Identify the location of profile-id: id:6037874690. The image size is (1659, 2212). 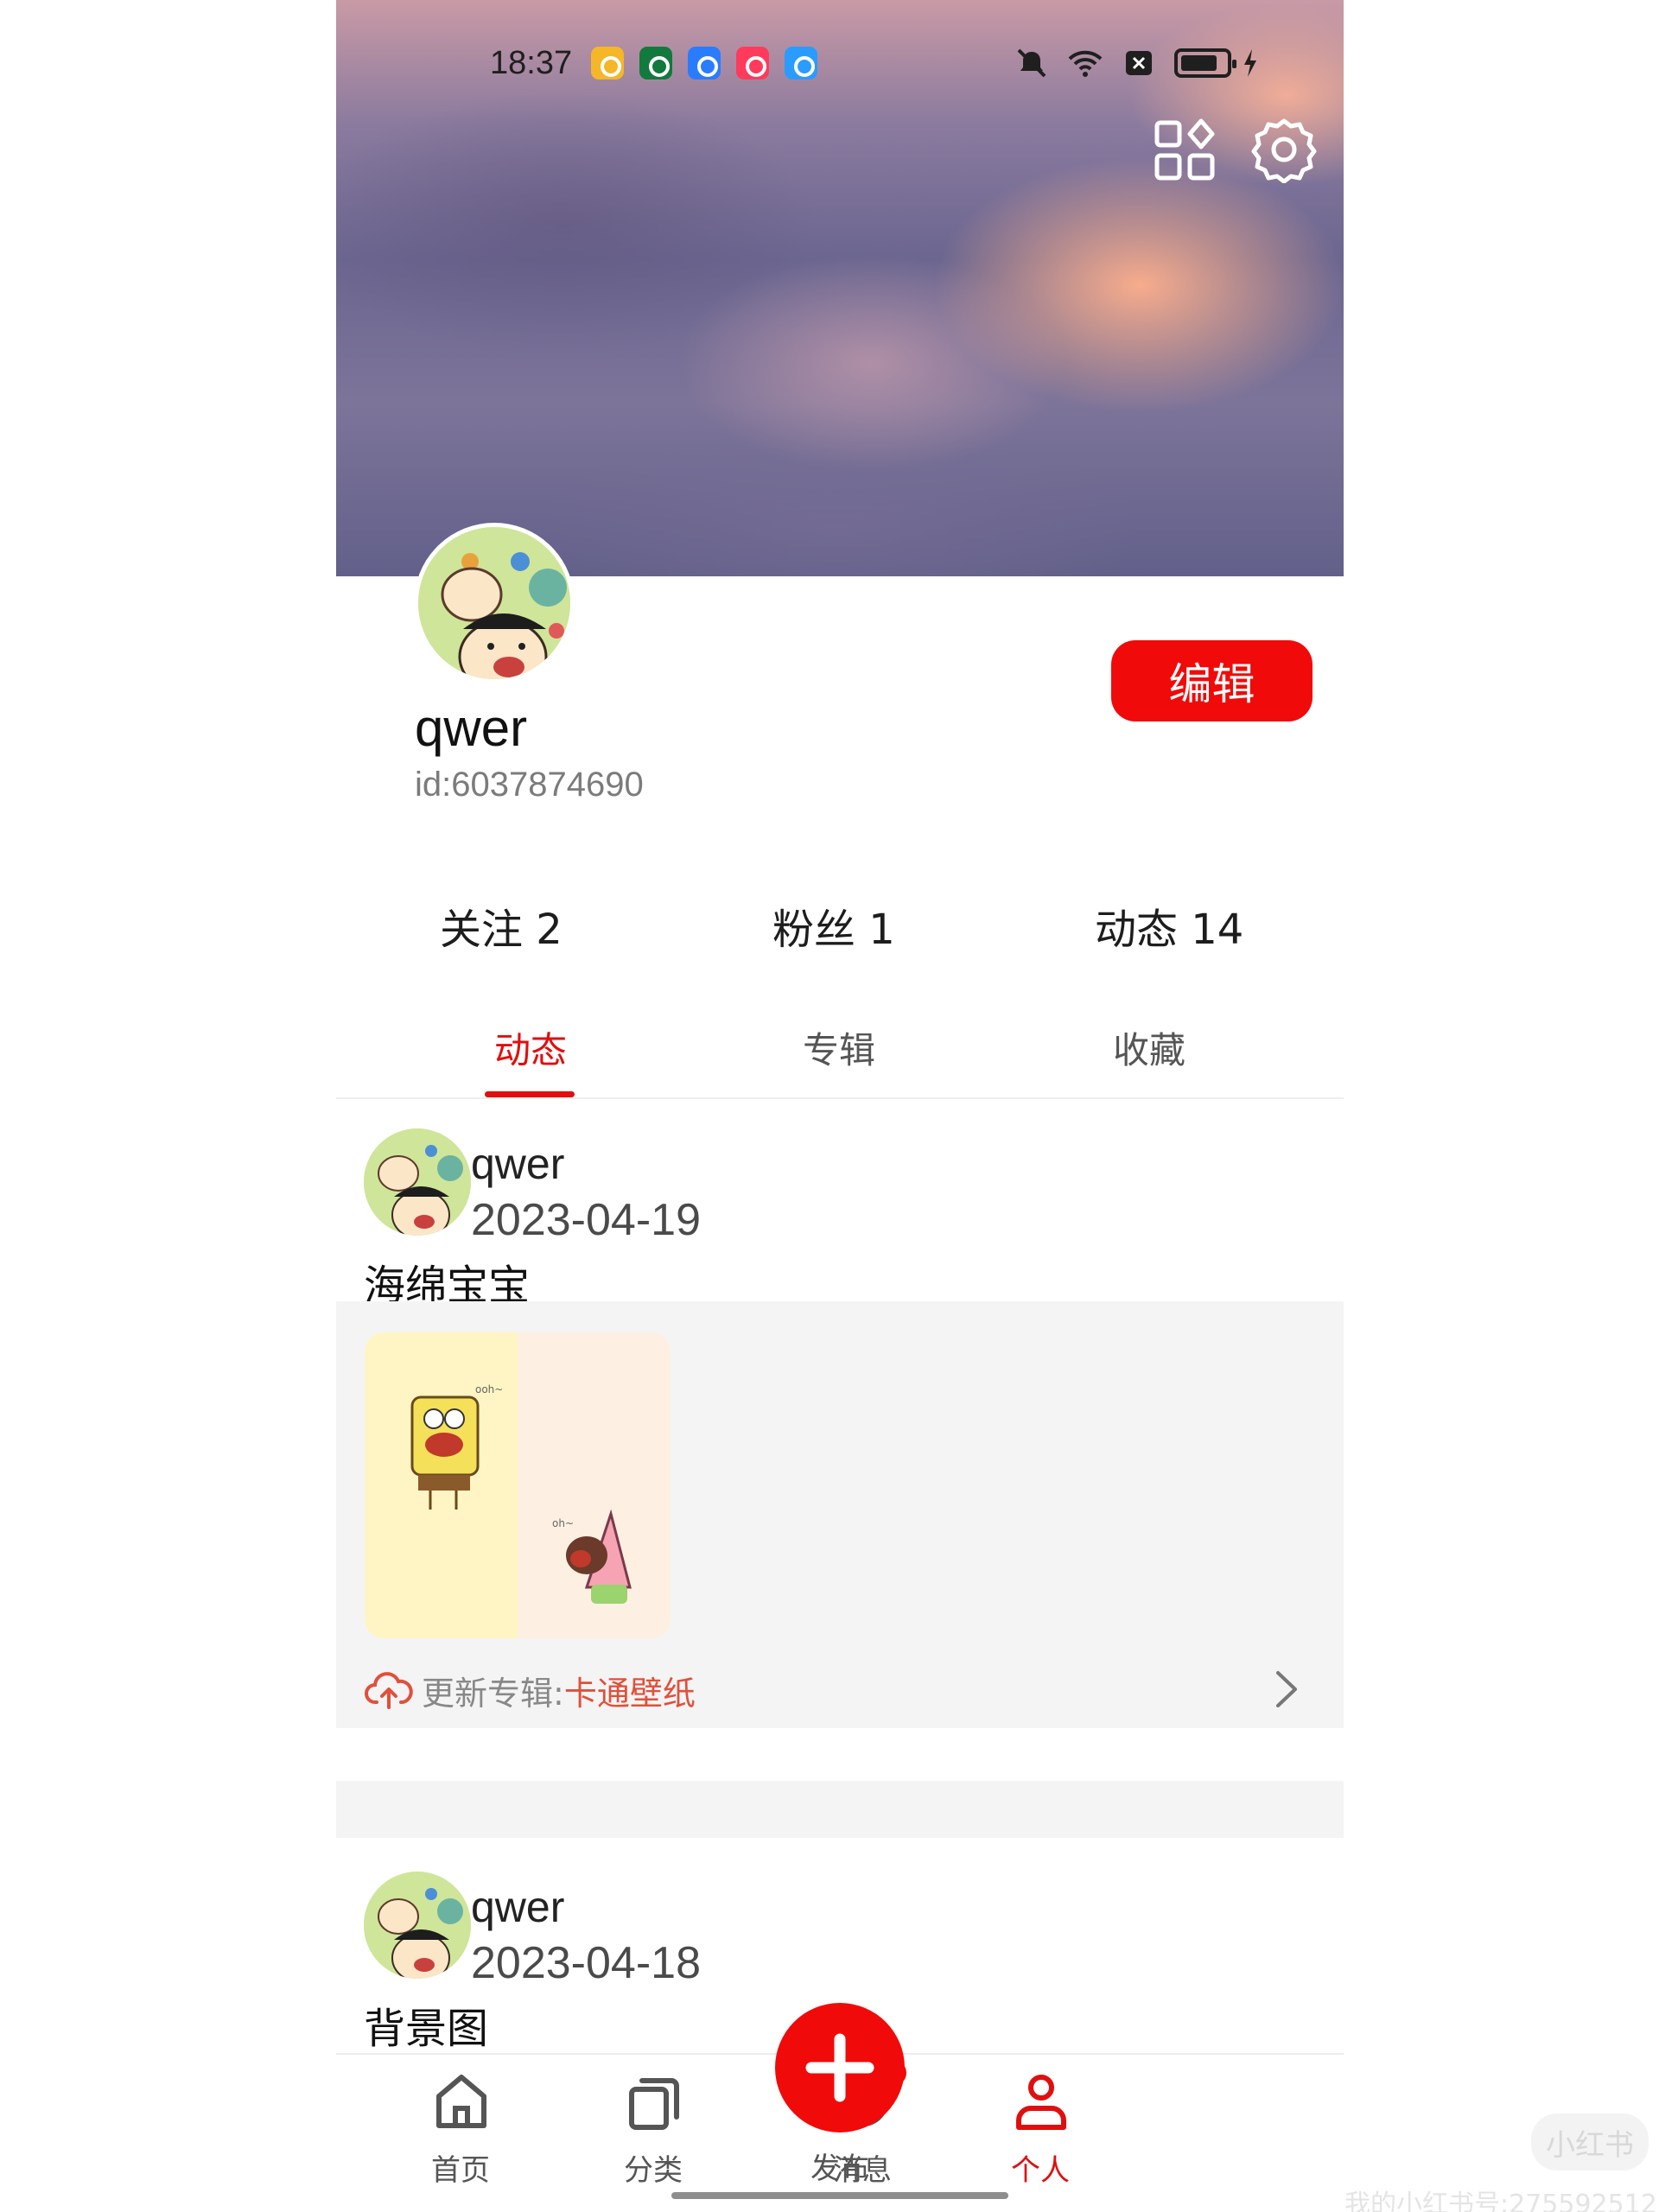
(529, 785).